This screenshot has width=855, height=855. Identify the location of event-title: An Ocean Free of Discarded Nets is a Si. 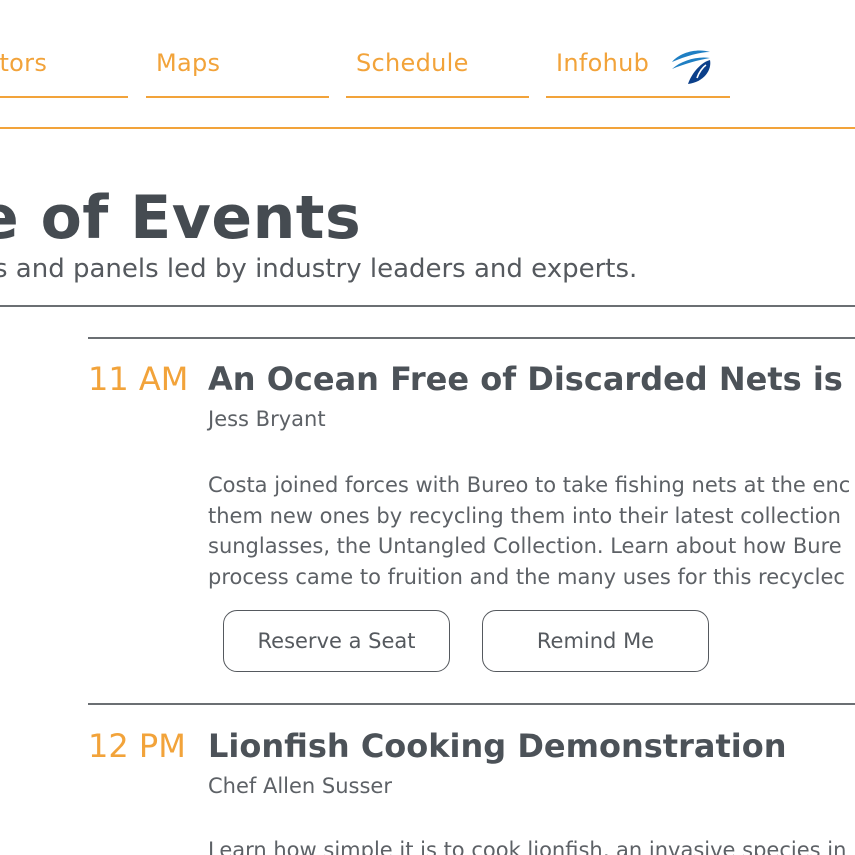
(531, 379).